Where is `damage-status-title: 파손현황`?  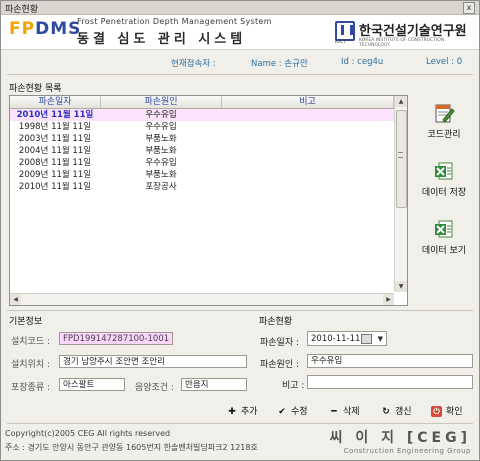
damage-status-title: 파손현황 is located at coordinates (276, 322).